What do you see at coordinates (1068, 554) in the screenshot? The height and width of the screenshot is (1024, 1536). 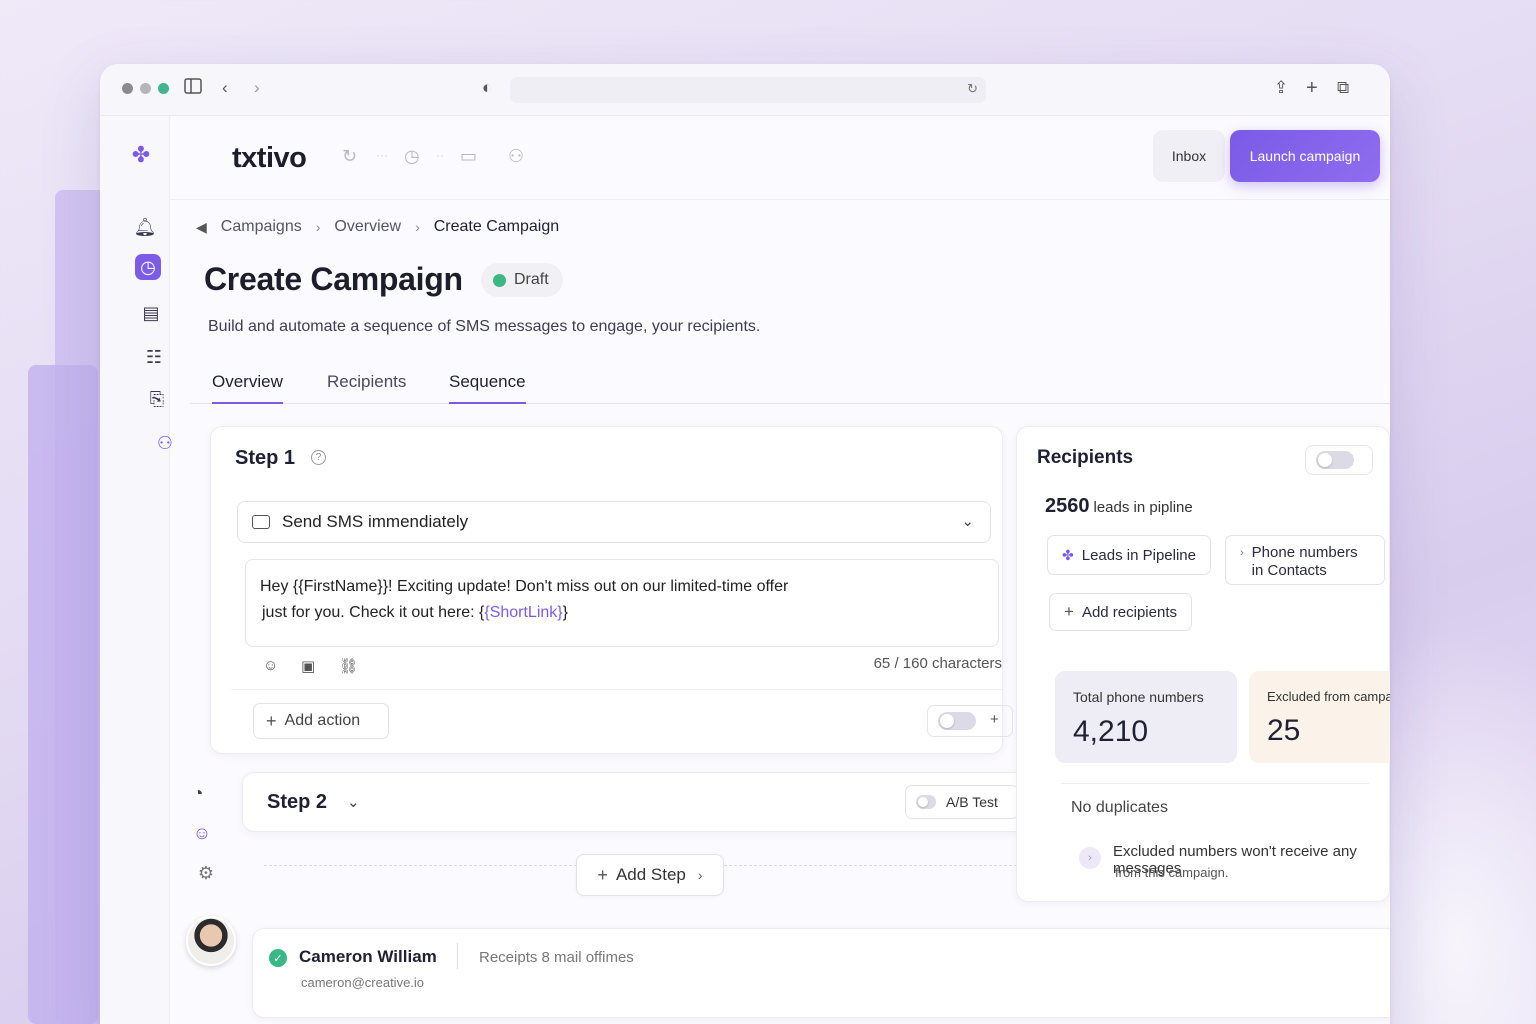 I see `pipeline-icon: ✤` at bounding box center [1068, 554].